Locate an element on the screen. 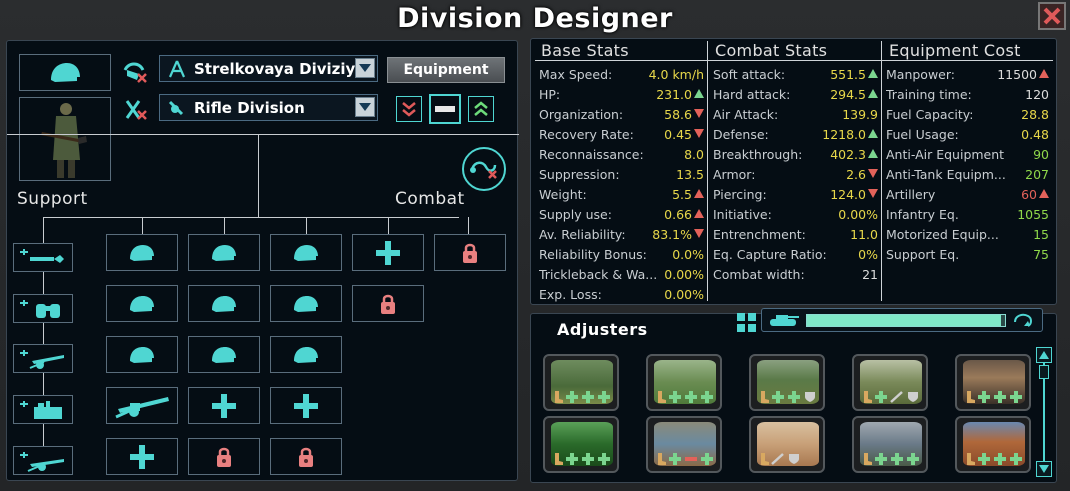 This screenshot has width=1070, height=491. equipment-cost-label: Manpower: is located at coordinates (920, 74).